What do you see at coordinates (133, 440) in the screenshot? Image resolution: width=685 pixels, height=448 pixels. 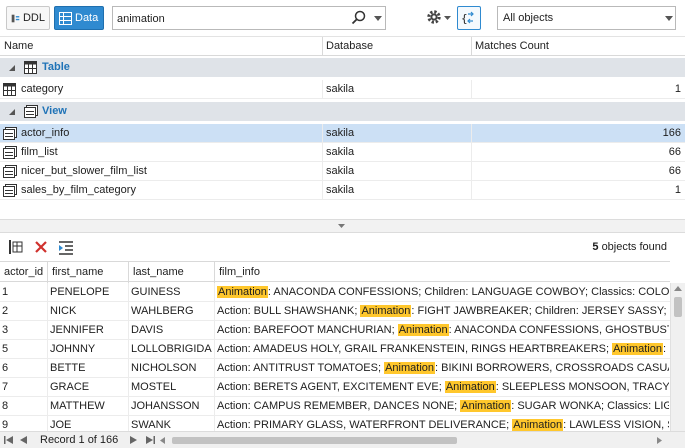 I see `next-record-icon` at bounding box center [133, 440].